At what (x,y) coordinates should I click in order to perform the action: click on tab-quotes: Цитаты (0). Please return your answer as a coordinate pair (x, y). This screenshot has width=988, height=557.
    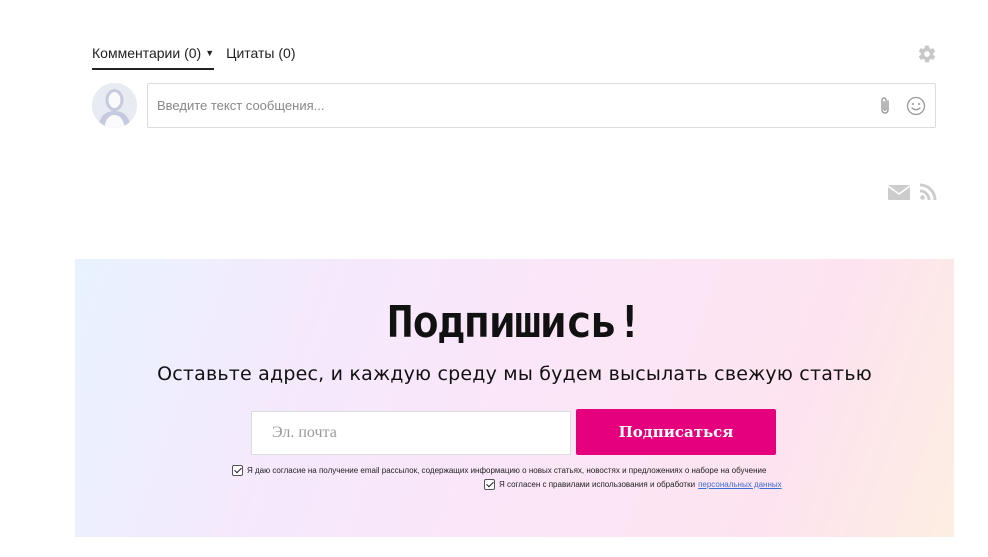
    Looking at the image, I should click on (260, 56).